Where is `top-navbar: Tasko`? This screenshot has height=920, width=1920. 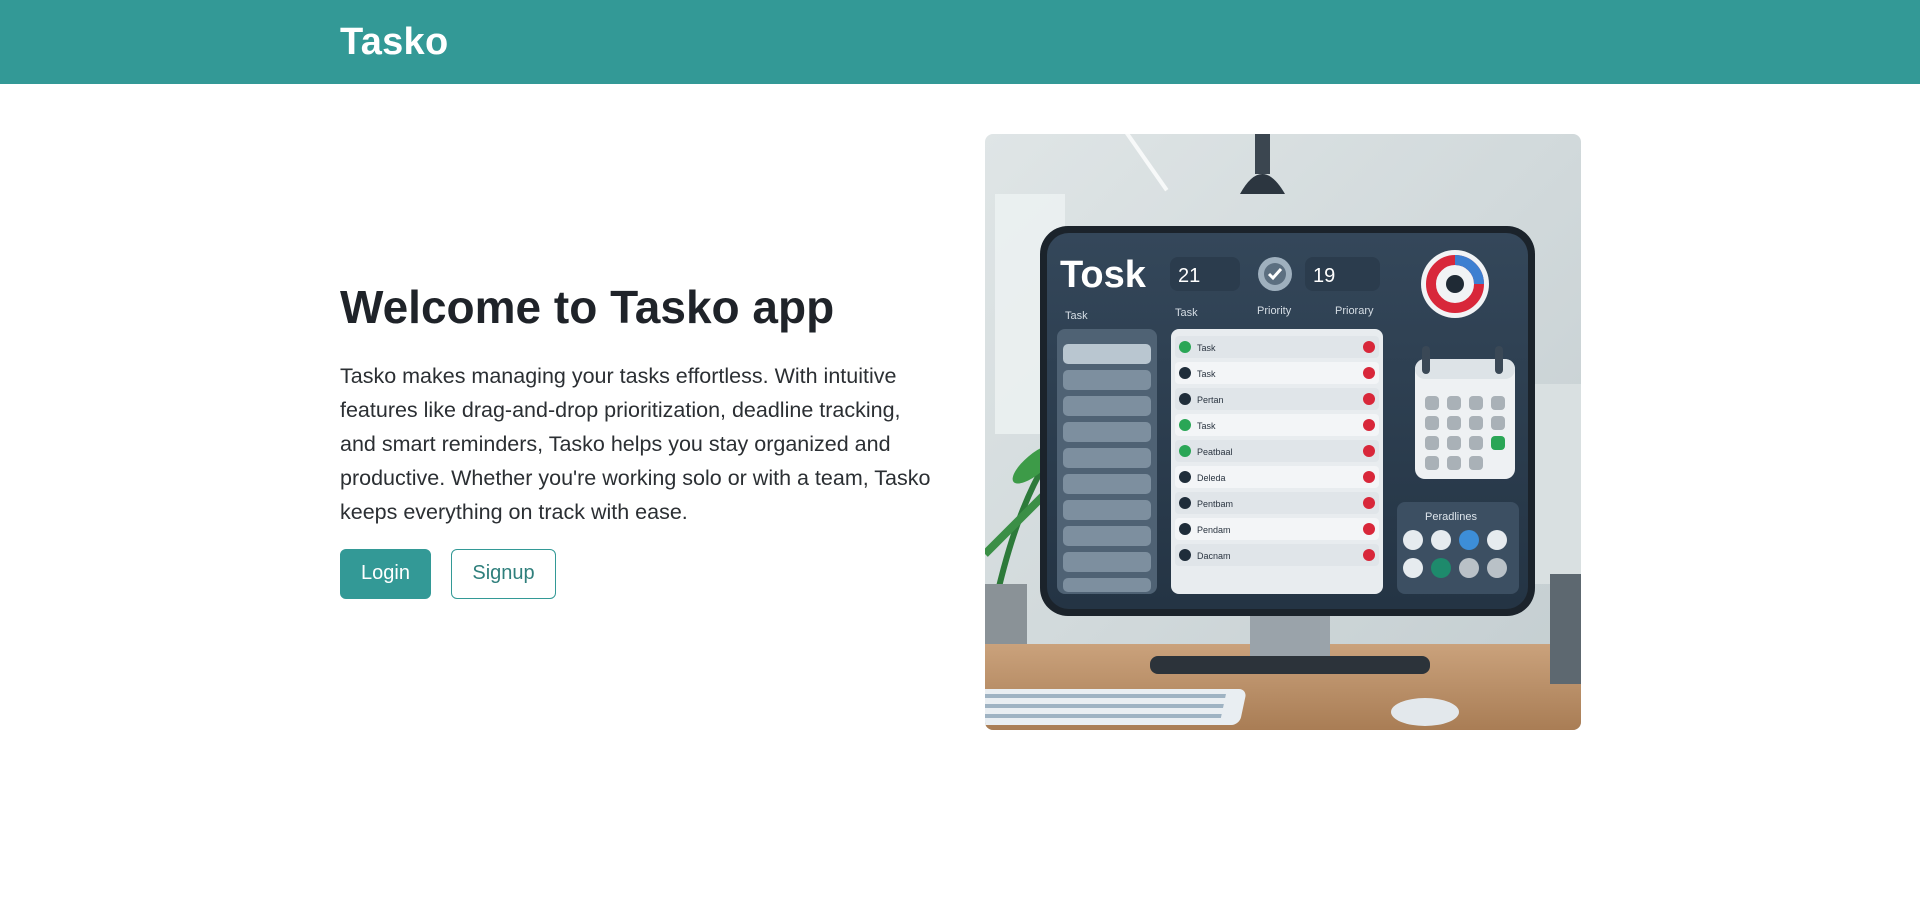 top-navbar: Tasko is located at coordinates (960, 42).